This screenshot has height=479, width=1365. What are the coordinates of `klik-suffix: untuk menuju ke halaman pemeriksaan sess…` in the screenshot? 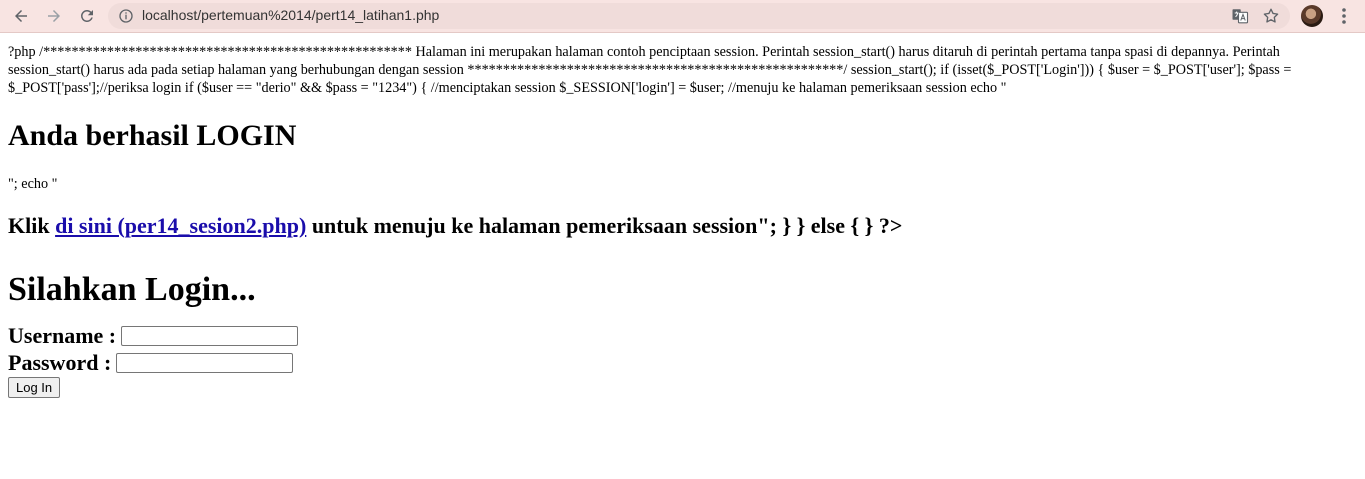 It's located at (604, 225).